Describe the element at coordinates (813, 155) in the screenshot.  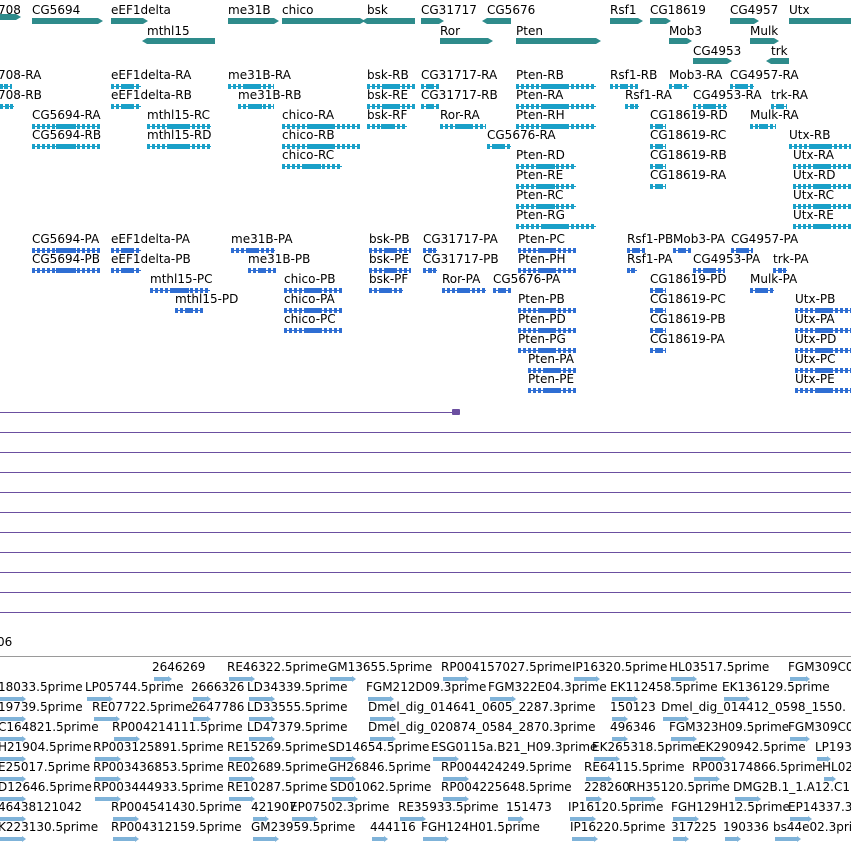
I see `transcript-label: Utx-RA` at that location.